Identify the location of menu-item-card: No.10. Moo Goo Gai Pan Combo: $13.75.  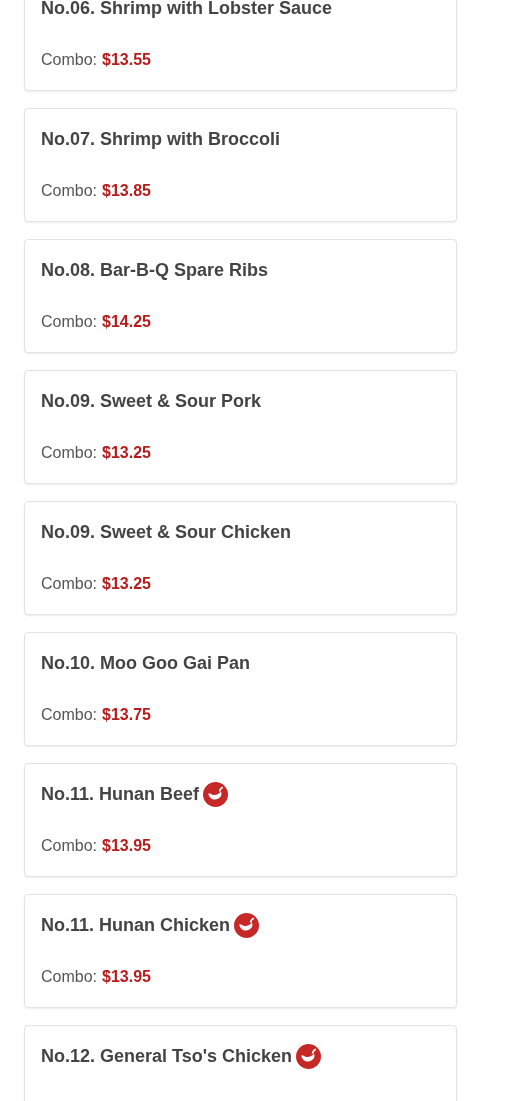
(240, 689).